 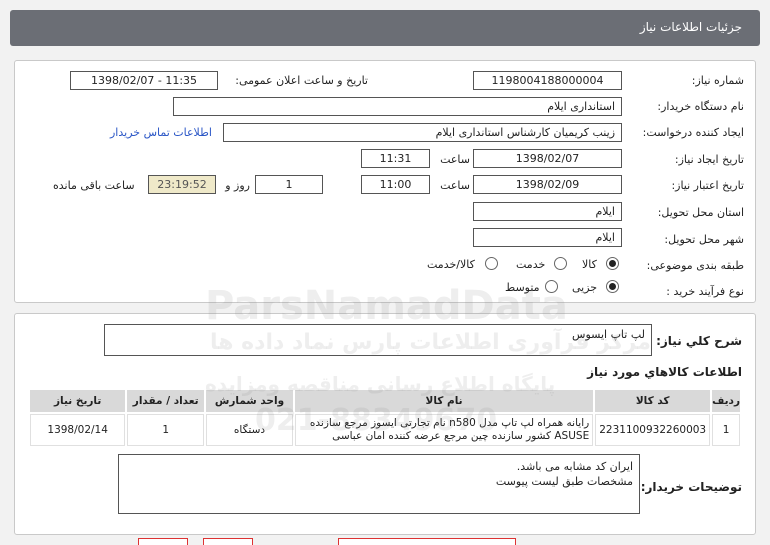 I want to click on item-unit-cell: دستگاه, so click(x=249, y=430).